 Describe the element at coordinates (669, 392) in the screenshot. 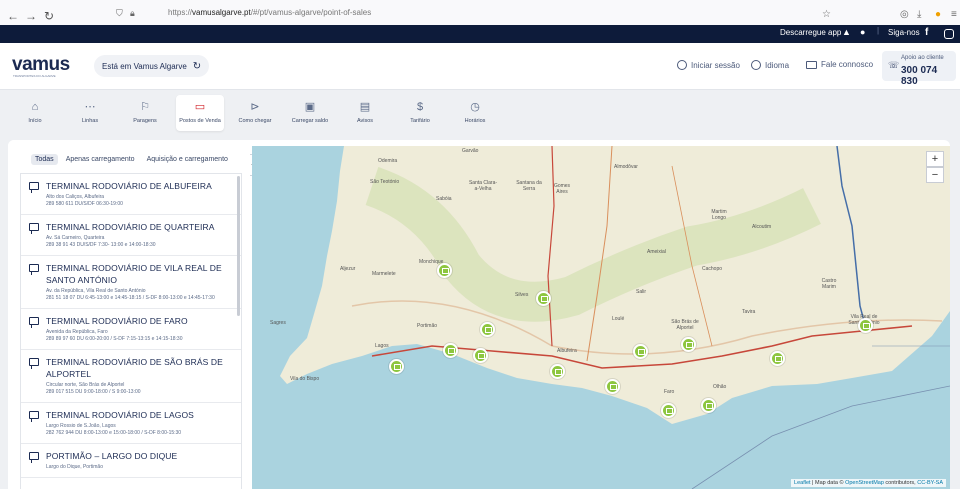

I see `map-label-faro: Faro` at that location.